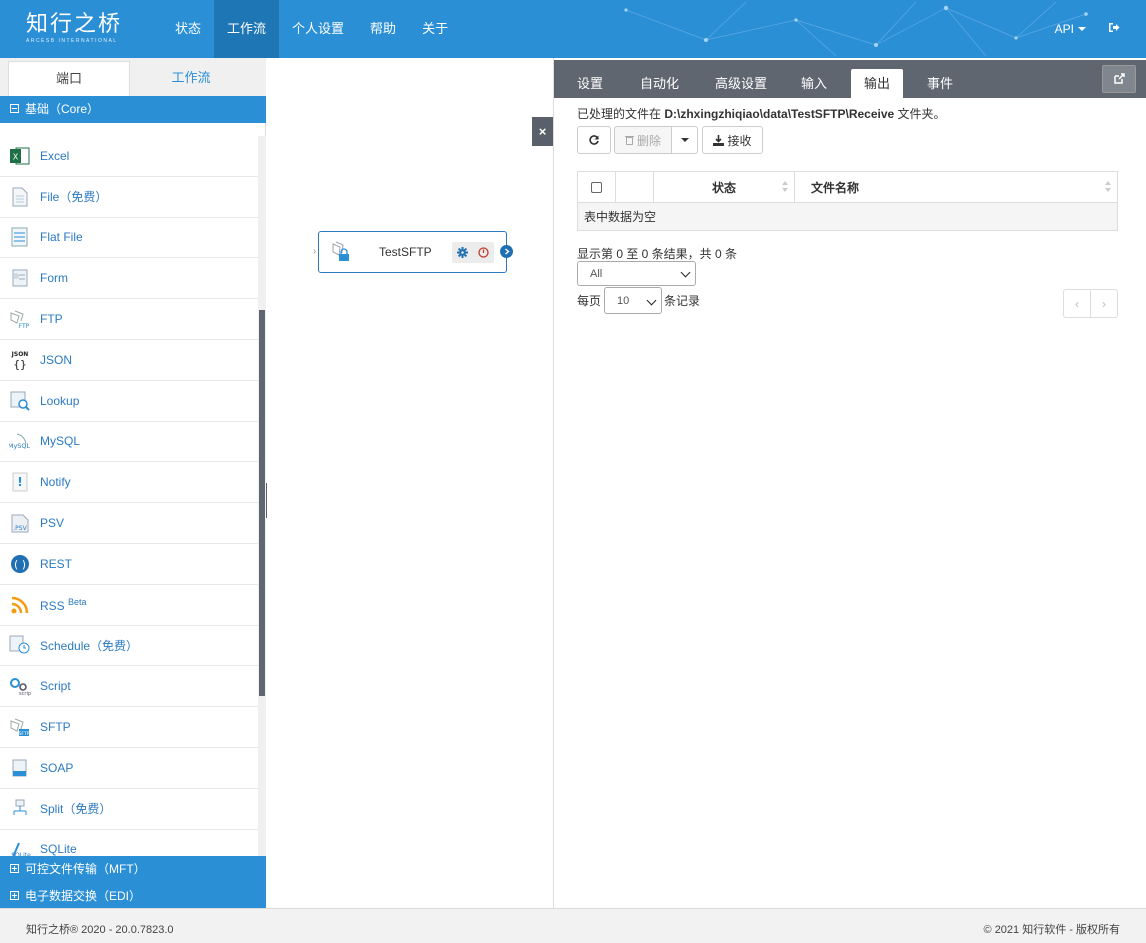  I want to click on connector-item: script Script, so click(129, 687).